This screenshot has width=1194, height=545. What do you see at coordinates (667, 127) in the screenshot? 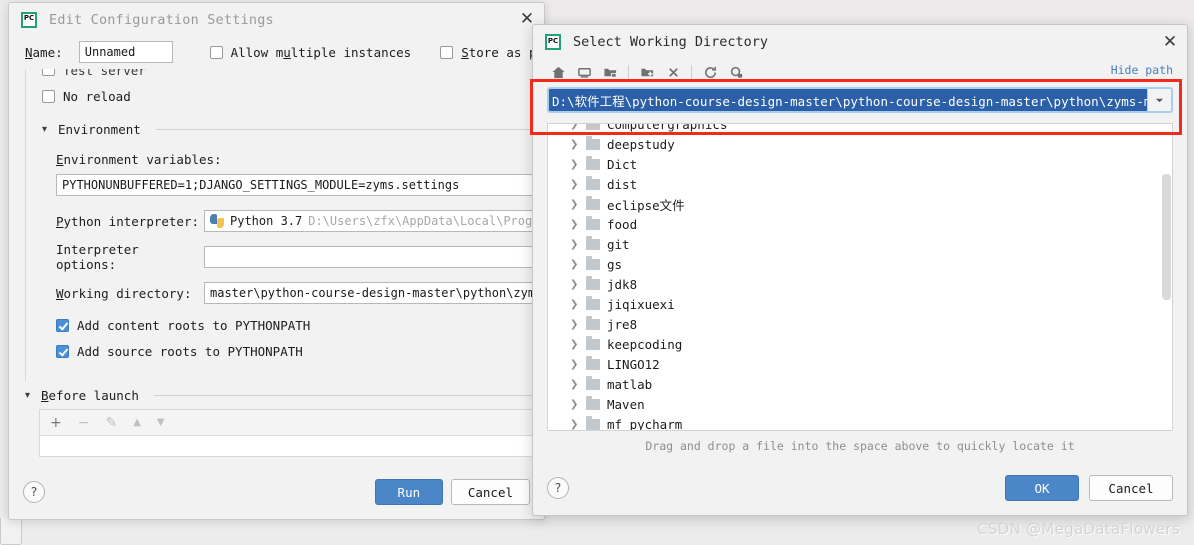
I see `tree-item-label: Computergraphics` at bounding box center [667, 127].